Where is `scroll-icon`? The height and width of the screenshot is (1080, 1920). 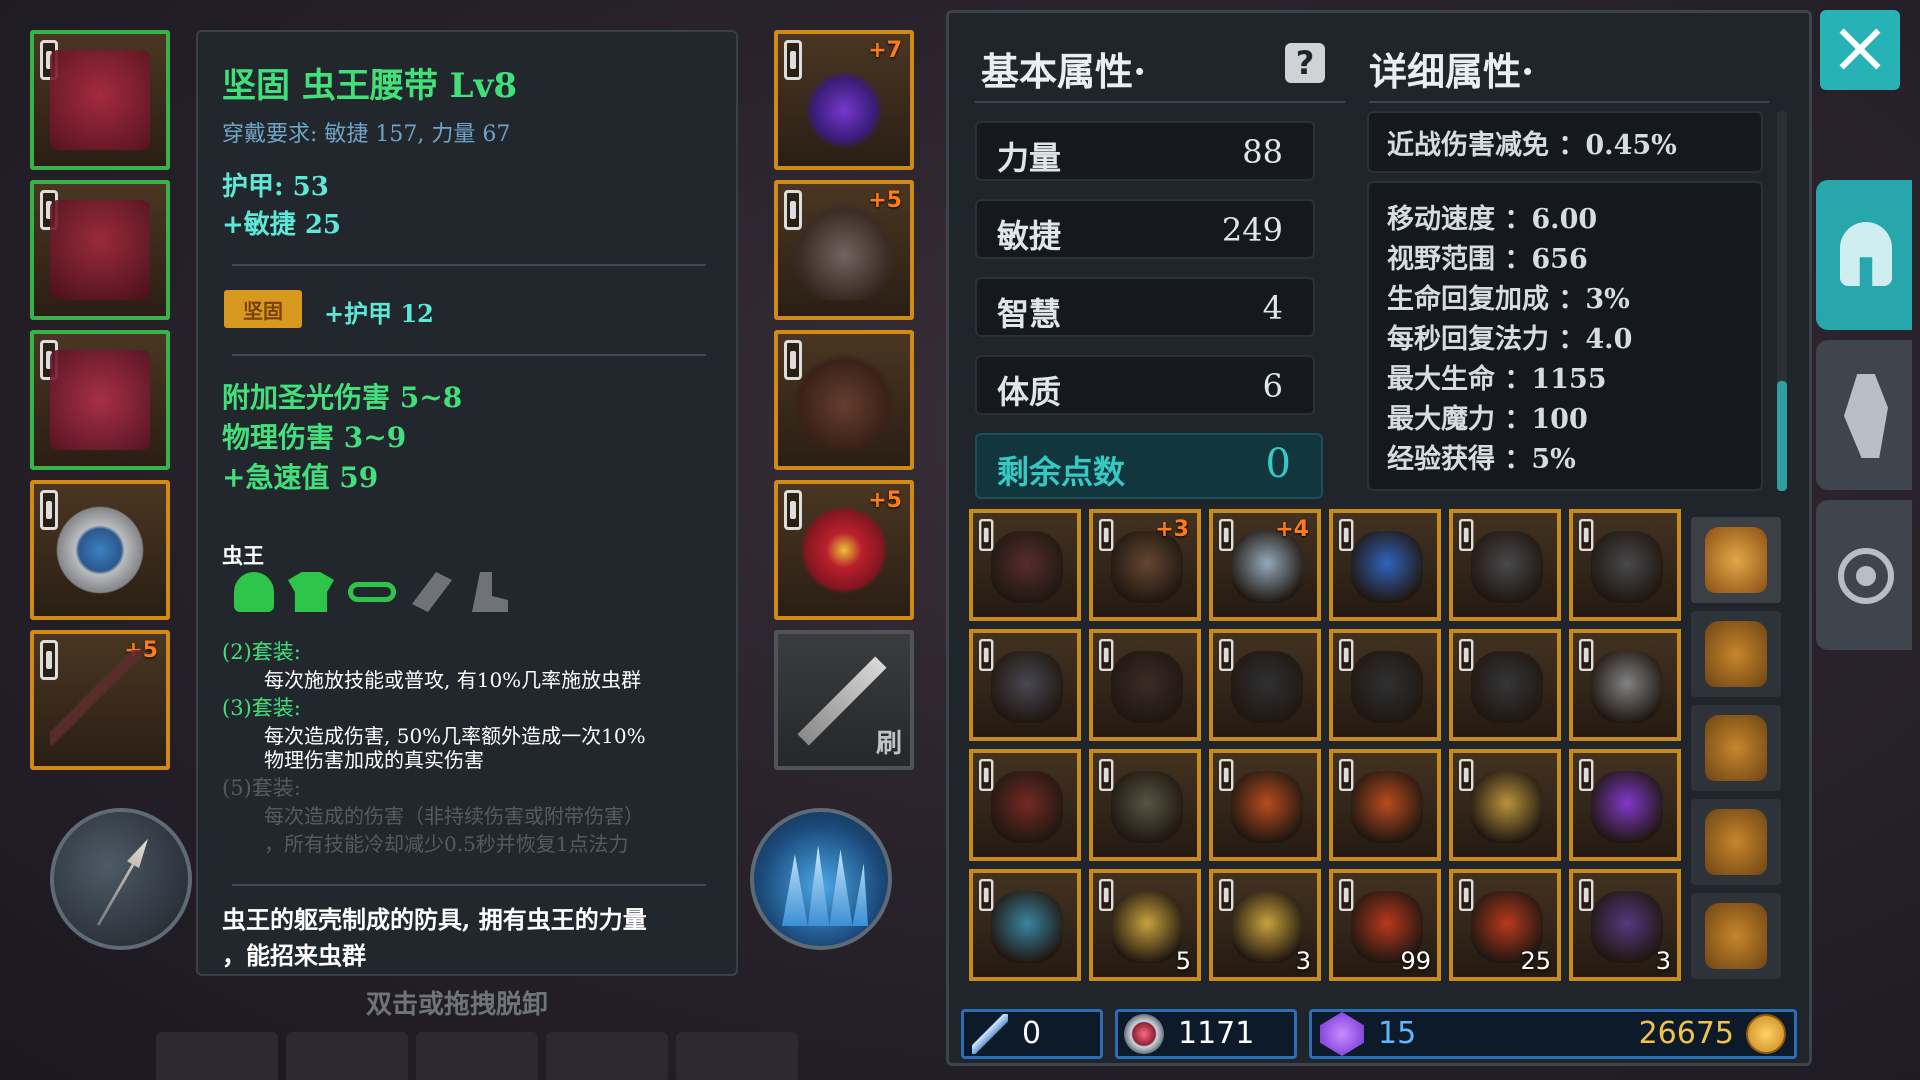 scroll-icon is located at coordinates (1267, 927).